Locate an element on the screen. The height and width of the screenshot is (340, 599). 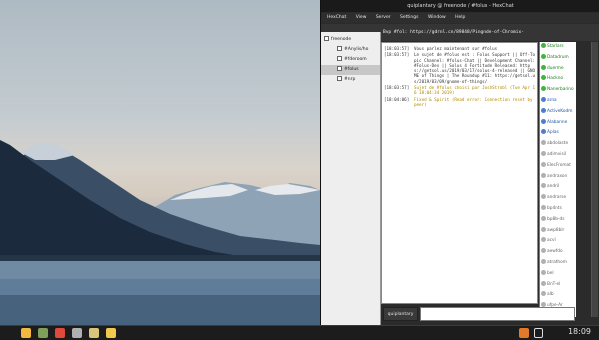
user-list-item: bp8b-ds is located at coordinates (558, 220).